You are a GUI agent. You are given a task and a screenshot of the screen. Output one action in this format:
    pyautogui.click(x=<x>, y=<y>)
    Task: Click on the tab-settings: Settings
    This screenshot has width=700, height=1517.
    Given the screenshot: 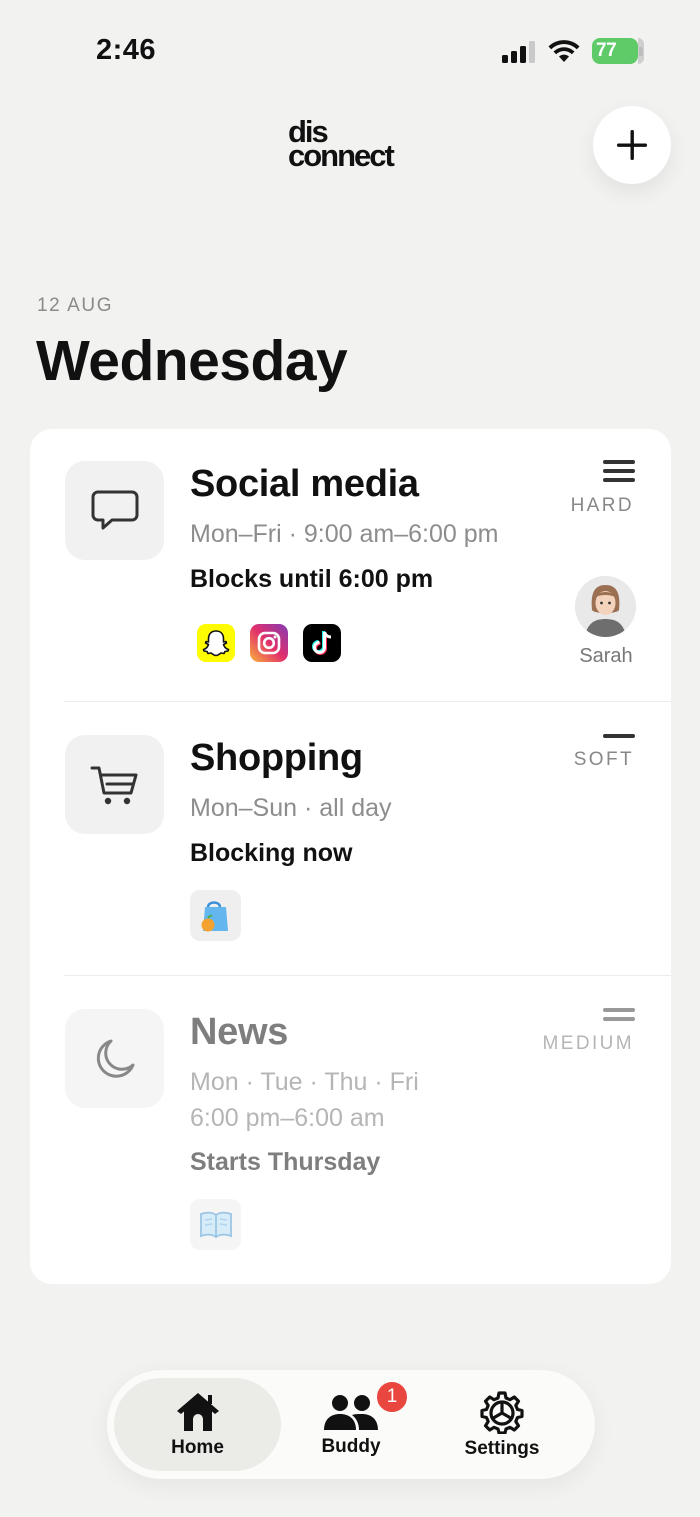 What is the action you would take?
    pyautogui.click(x=502, y=1424)
    